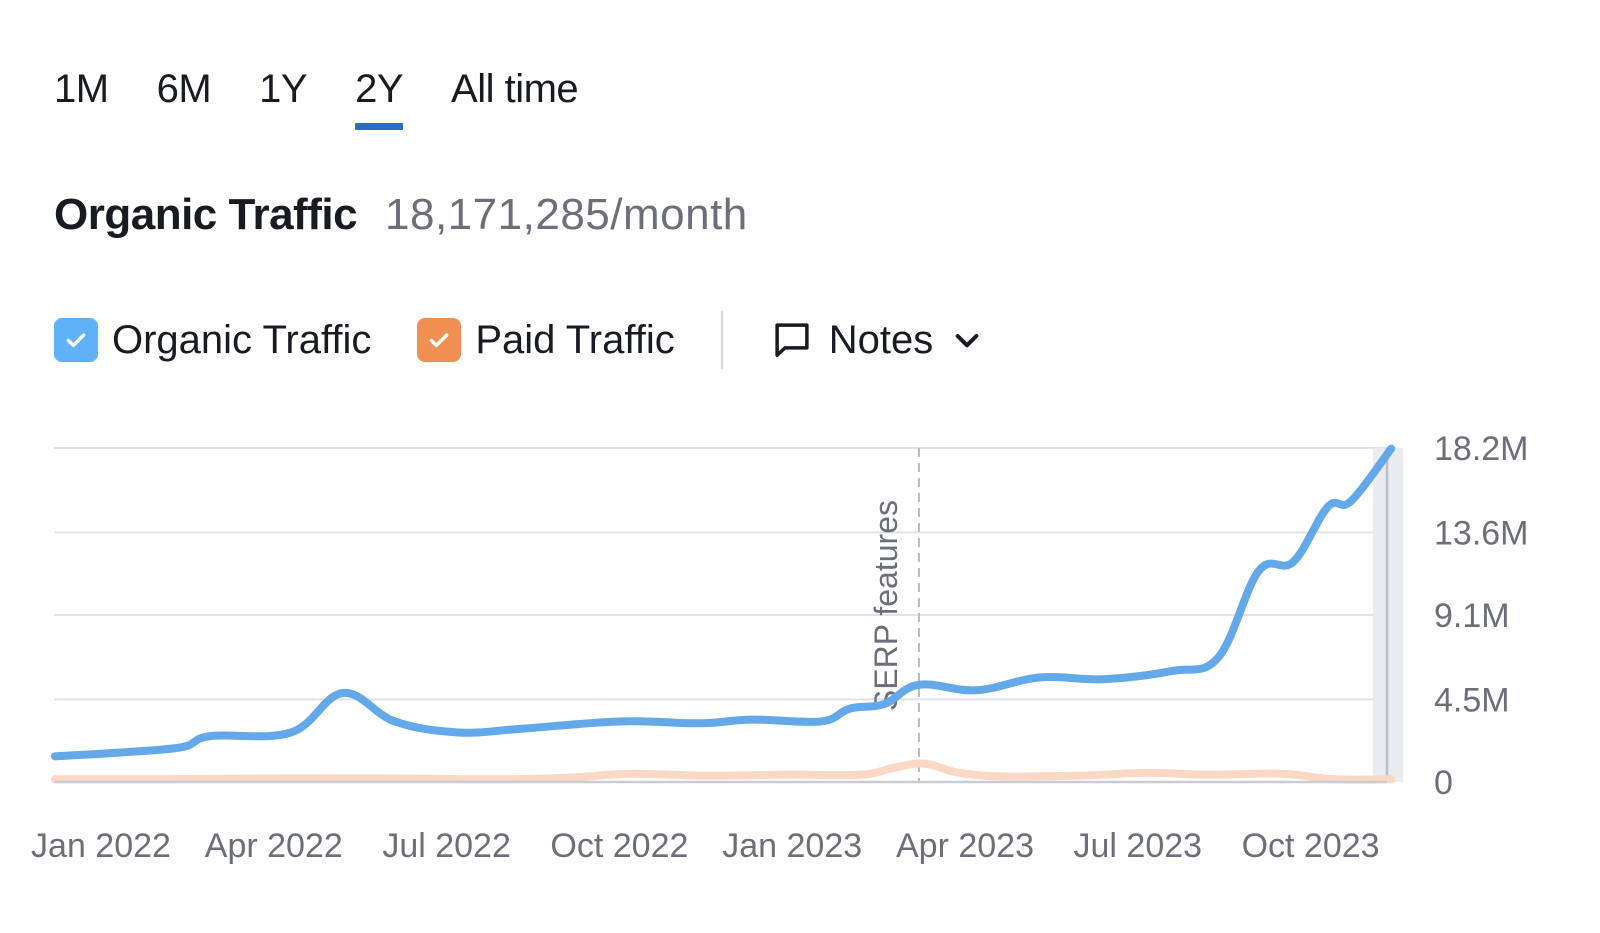 This screenshot has width=1600, height=933. I want to click on chart-header: Organic Traffic 18,171,285/month, so click(401, 215).